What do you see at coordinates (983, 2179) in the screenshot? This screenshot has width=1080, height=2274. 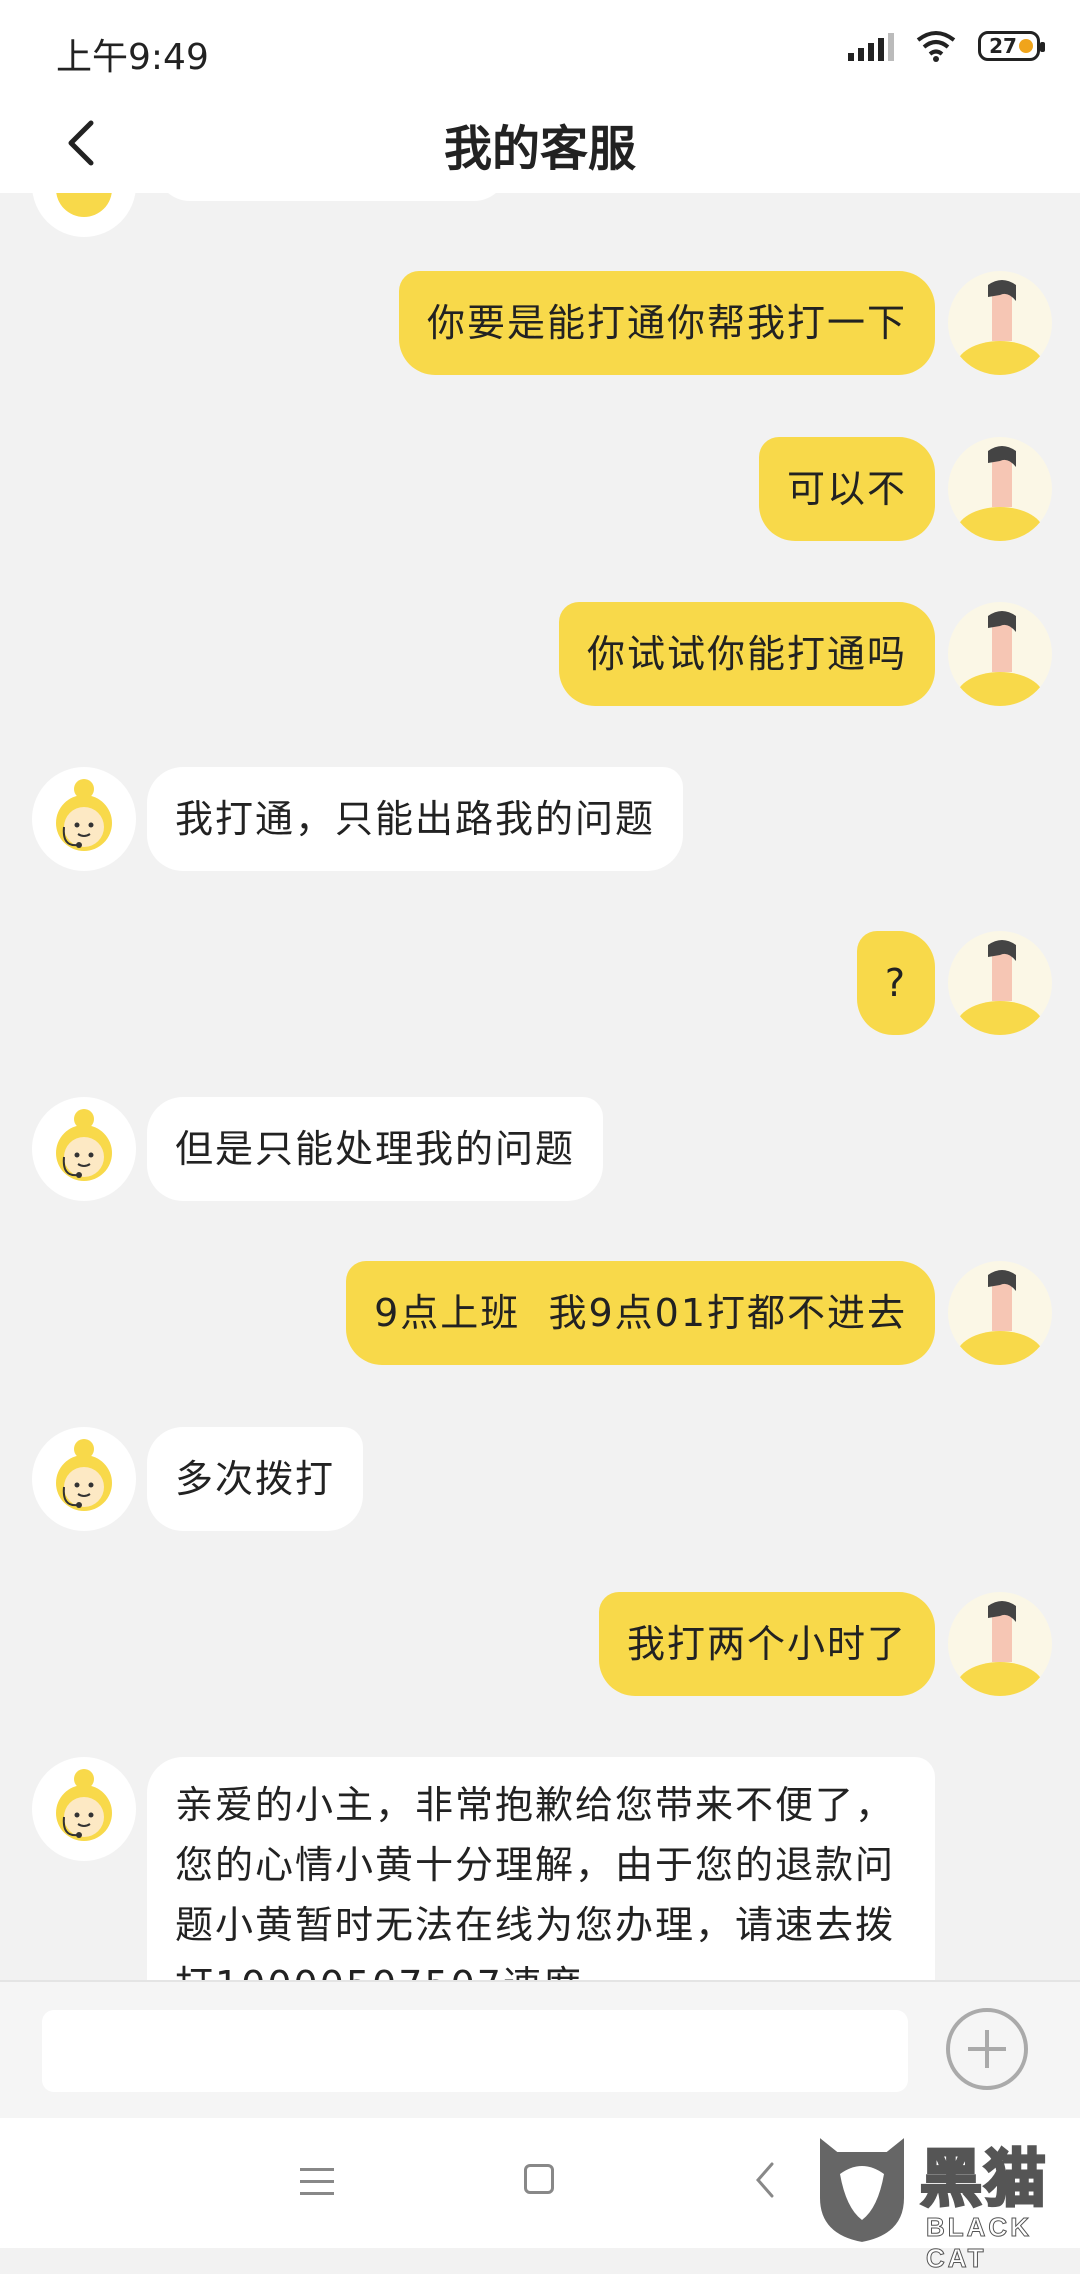 I see `watermark-text: 黑猫` at bounding box center [983, 2179].